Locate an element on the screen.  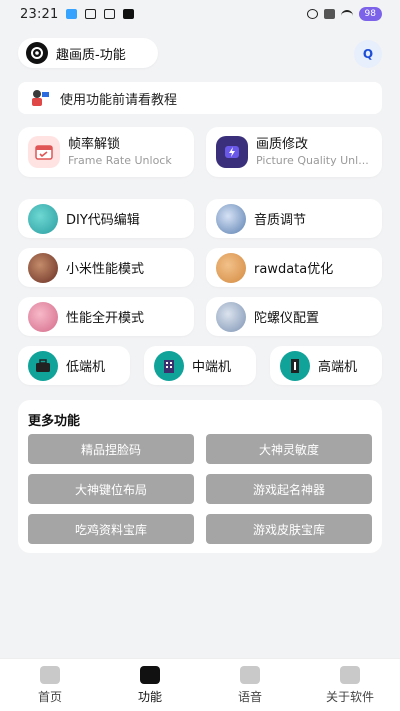
tiktok-icon is located at coordinates (129, 14).